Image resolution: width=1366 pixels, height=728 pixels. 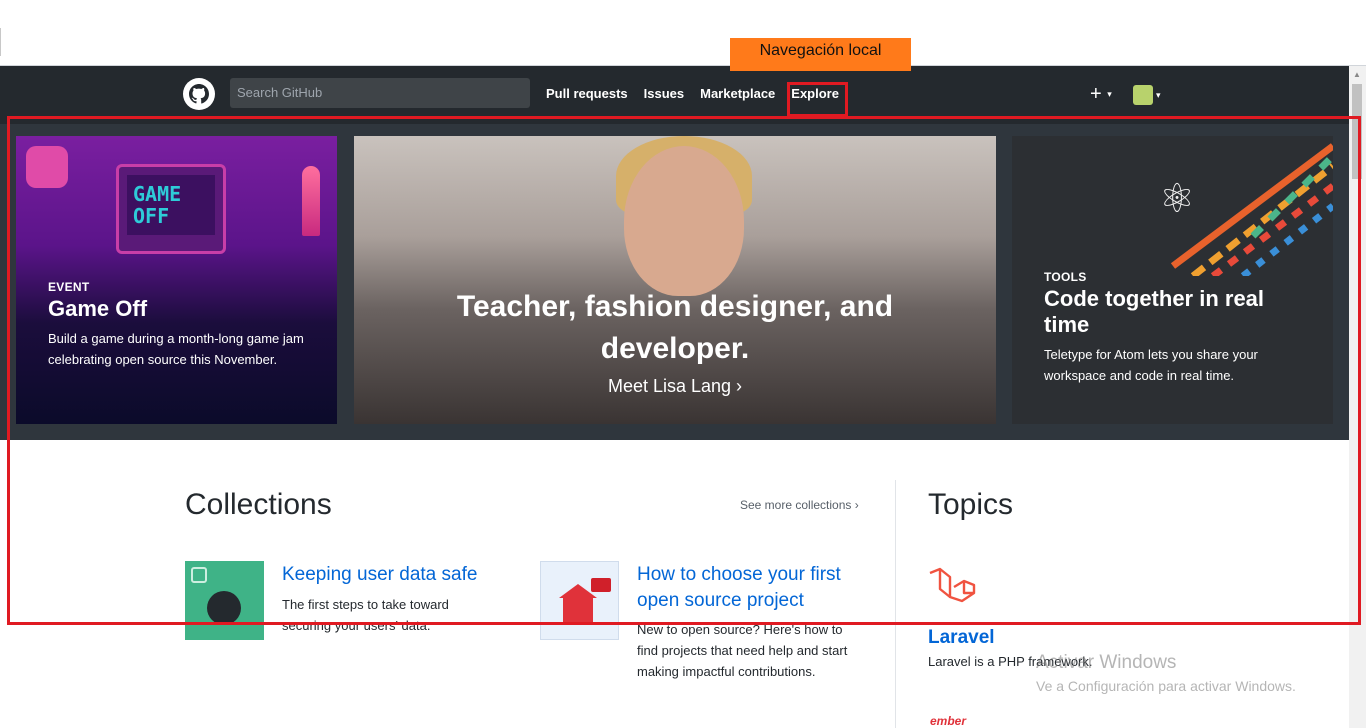 I want to click on nav-marketplace: Marketplace, so click(x=737, y=93).